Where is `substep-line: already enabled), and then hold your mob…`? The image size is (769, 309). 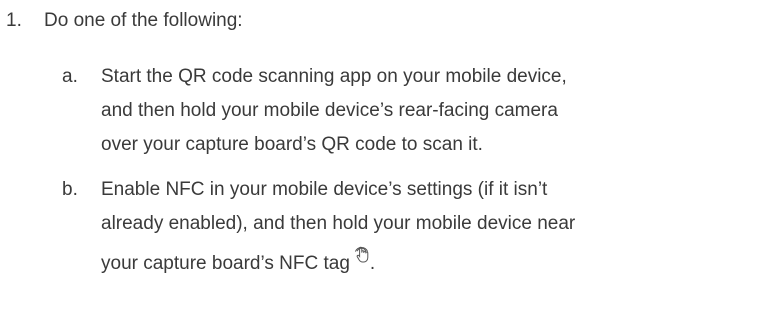 substep-line: already enabled), and then hold your mob… is located at coordinates (338, 223).